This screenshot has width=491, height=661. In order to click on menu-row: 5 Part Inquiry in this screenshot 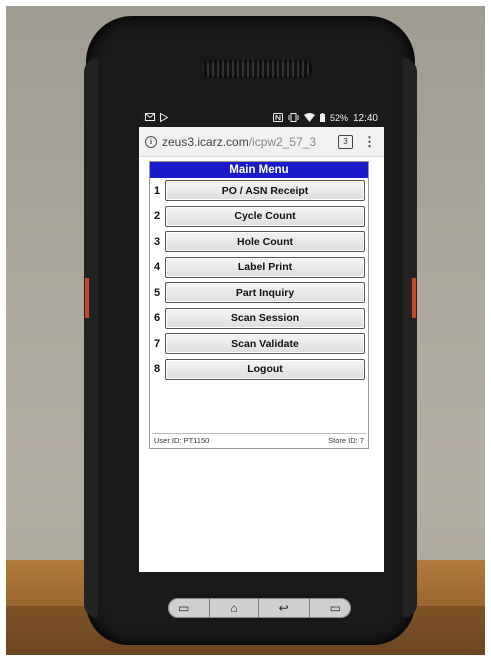, I will do `click(259, 293)`.